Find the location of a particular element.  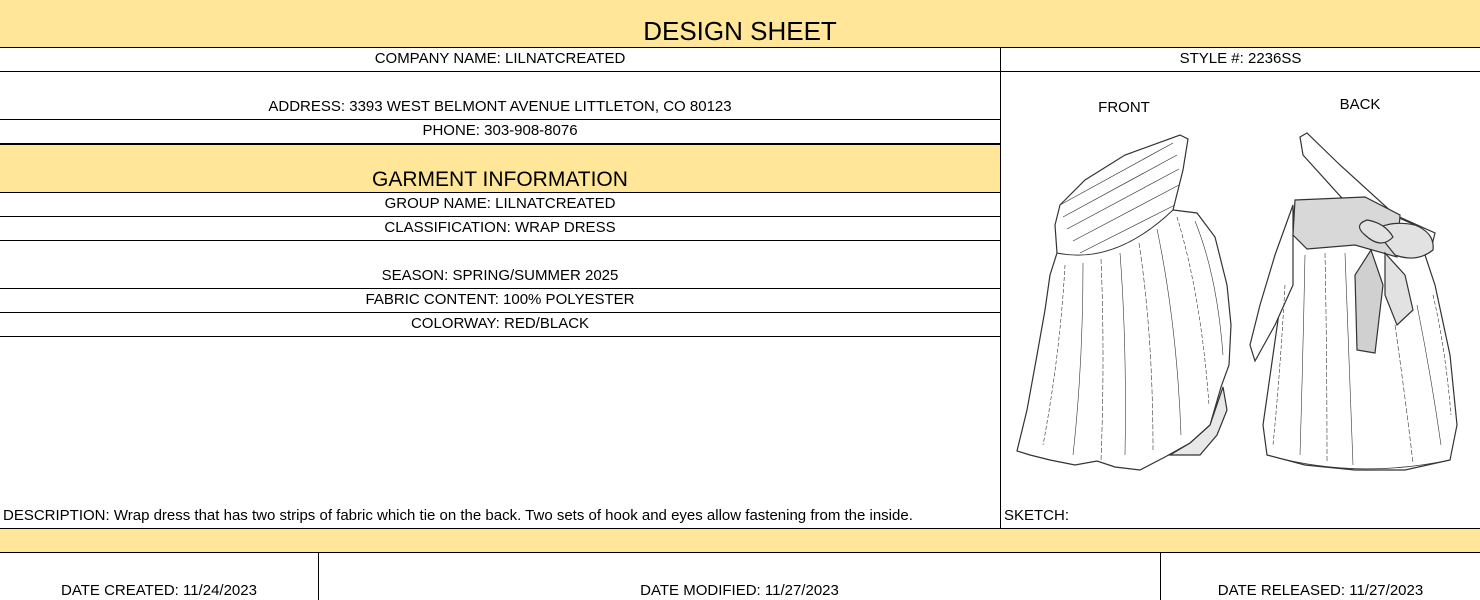

company-name: COMPANY NAME: LILNATCREATED is located at coordinates (500, 58).